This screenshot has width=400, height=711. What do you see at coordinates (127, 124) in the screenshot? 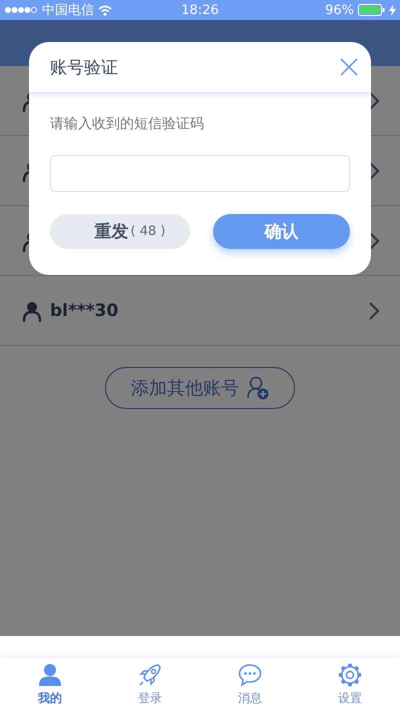
I see `dialog-prompt: 请输入收到的短信验证码` at bounding box center [127, 124].